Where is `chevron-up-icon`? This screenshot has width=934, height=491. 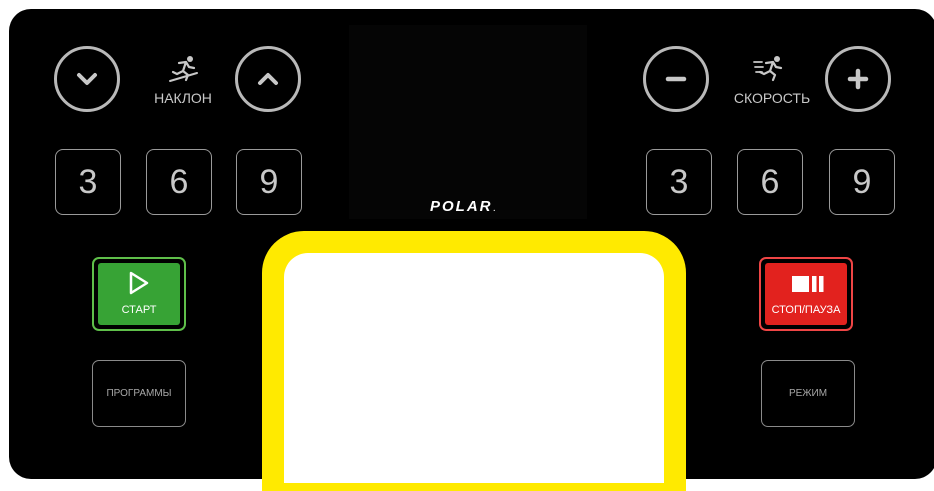 chevron-up-icon is located at coordinates (268, 79).